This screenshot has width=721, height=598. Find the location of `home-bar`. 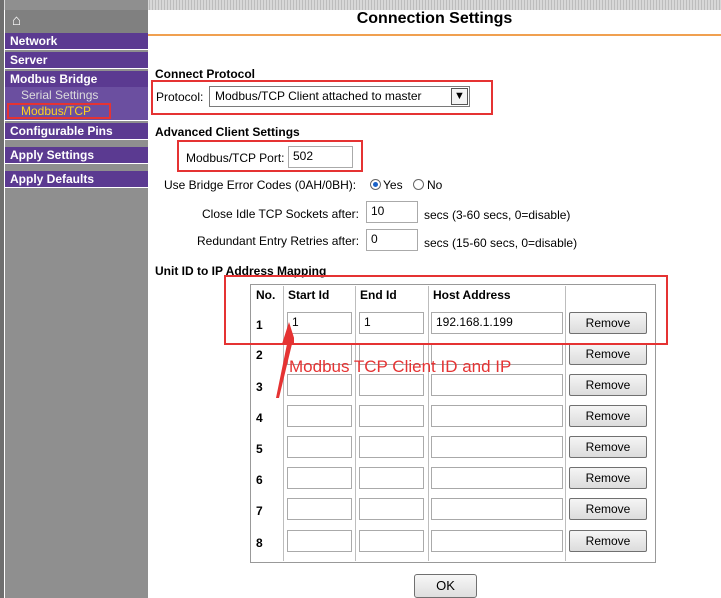

home-bar is located at coordinates (76, 21).